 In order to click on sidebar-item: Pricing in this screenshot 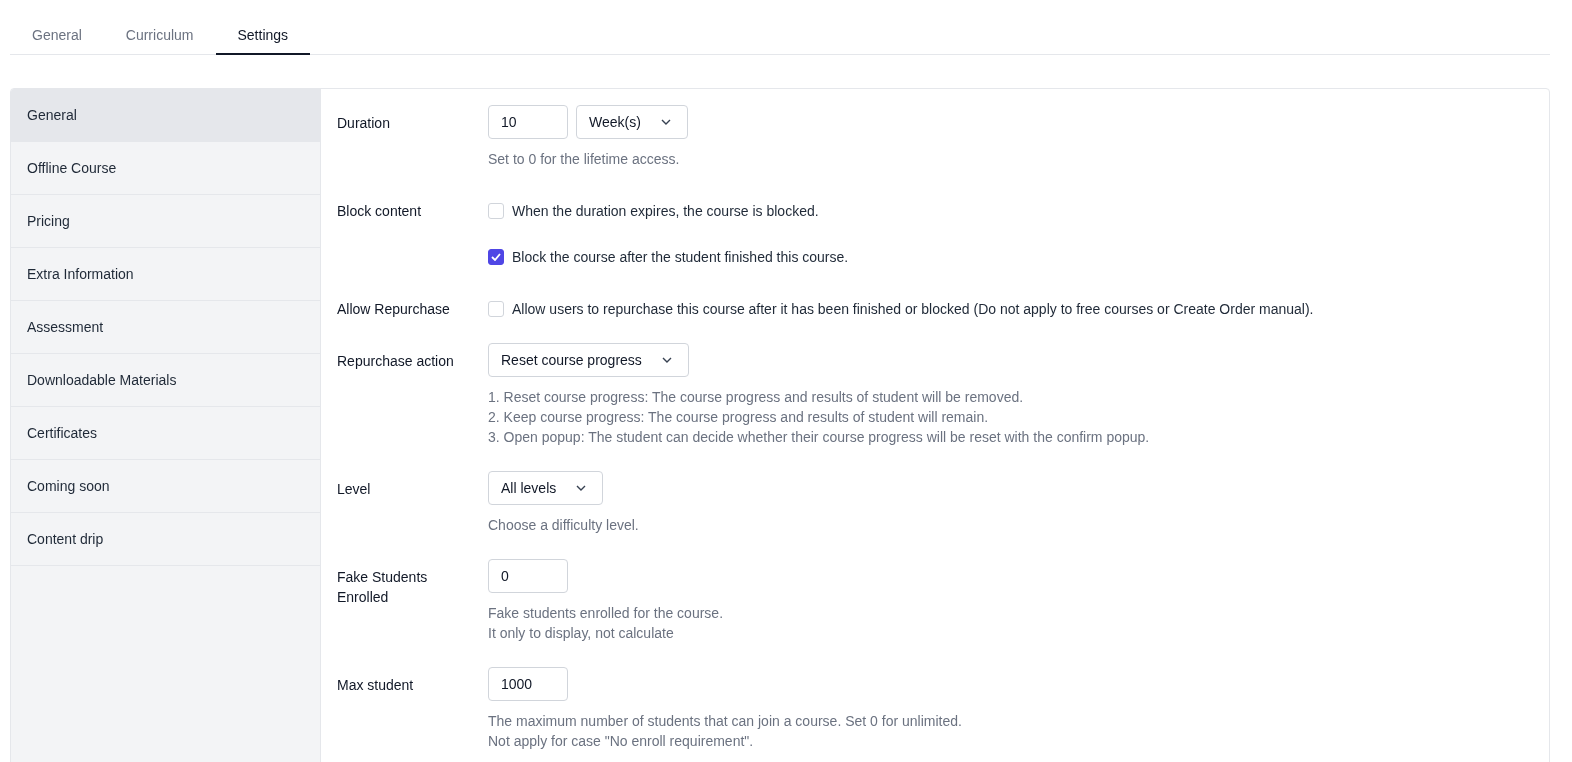, I will do `click(165, 221)`.